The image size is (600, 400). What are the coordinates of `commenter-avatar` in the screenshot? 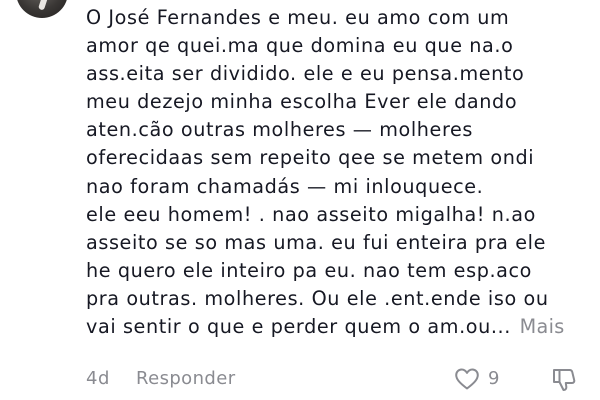 It's located at (42, 9).